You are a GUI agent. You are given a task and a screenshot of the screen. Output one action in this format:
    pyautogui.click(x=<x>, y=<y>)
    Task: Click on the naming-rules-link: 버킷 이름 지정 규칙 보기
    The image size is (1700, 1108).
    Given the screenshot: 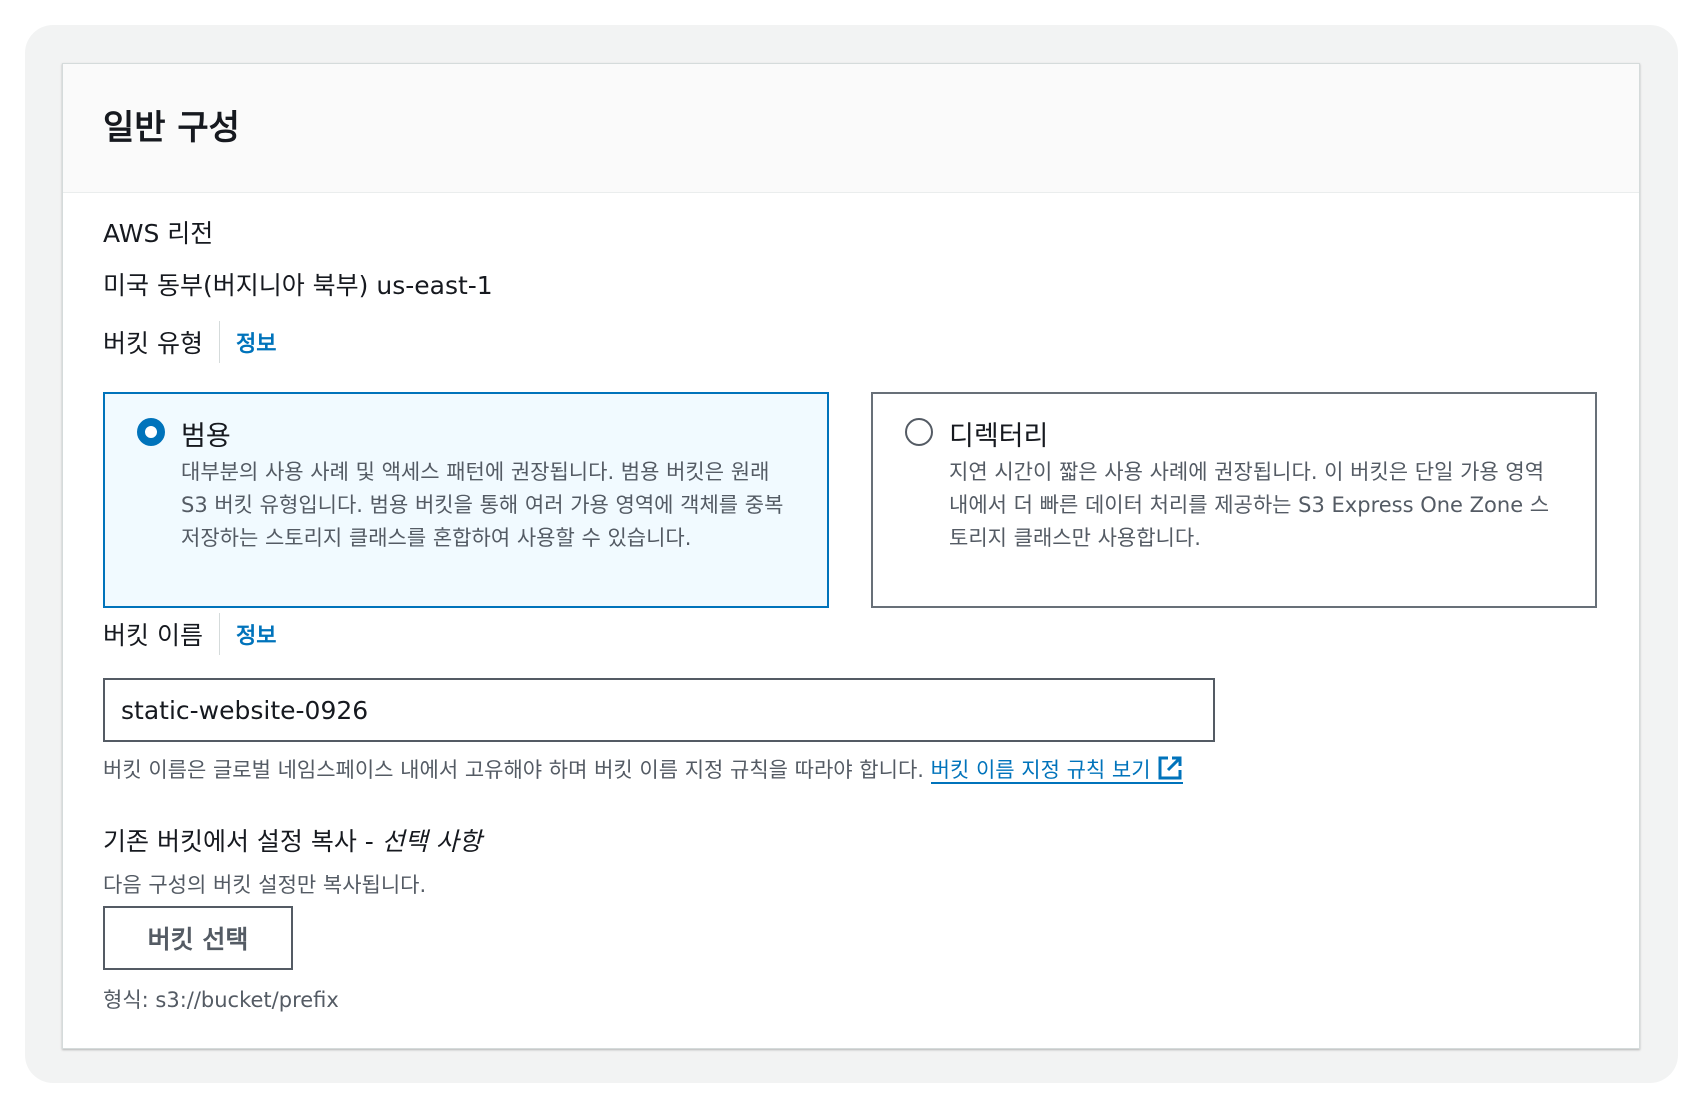 What is the action you would take?
    pyautogui.click(x=1056, y=770)
    